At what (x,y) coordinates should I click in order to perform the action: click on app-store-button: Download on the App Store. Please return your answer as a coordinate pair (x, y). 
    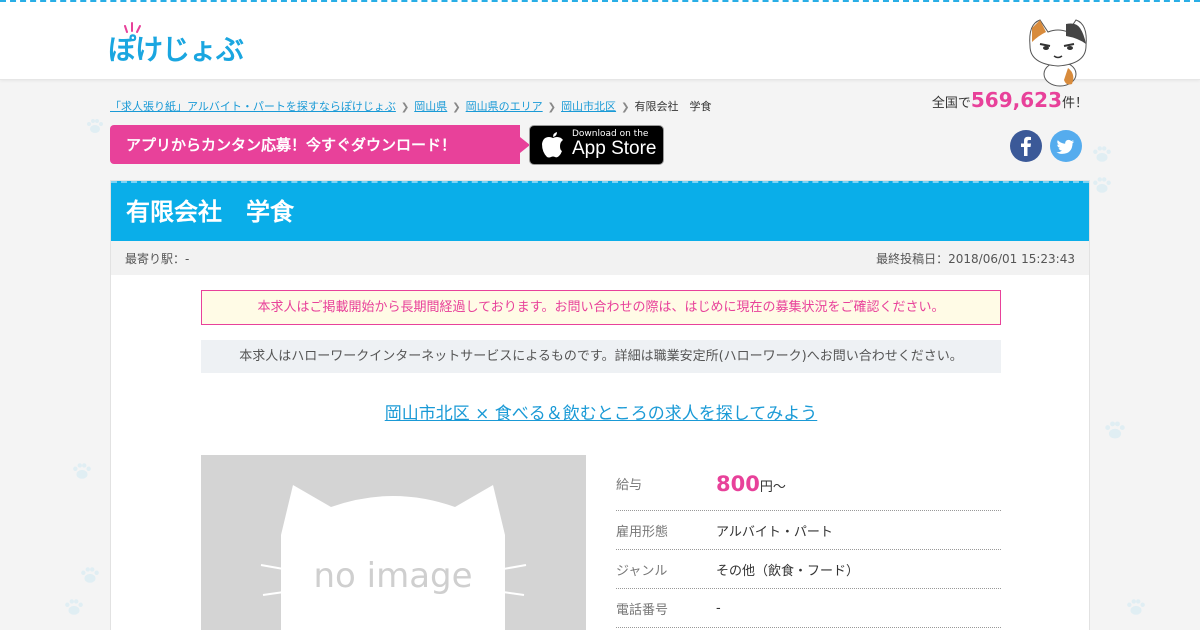
    Looking at the image, I should click on (596, 145).